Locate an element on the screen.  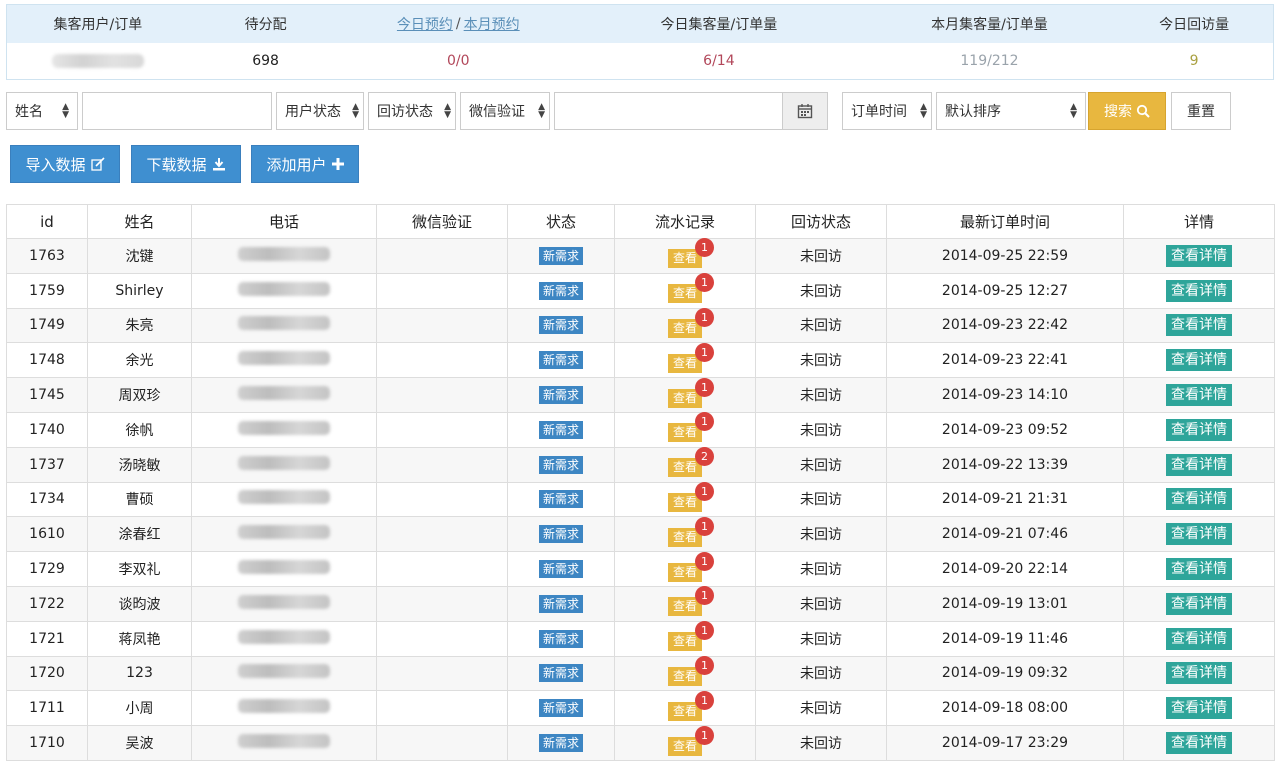
edit-icon is located at coordinates (97, 164).